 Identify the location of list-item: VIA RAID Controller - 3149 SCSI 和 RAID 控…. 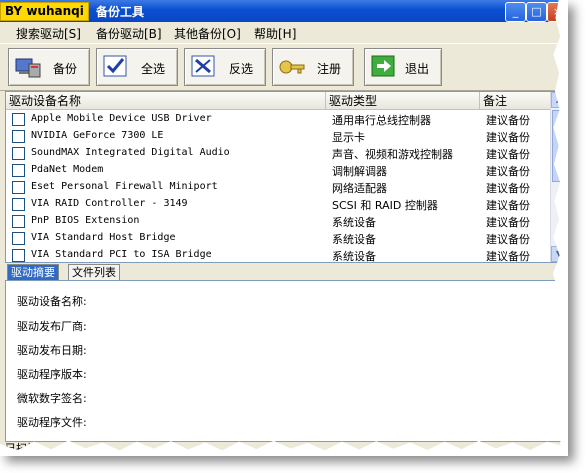
(278, 204).